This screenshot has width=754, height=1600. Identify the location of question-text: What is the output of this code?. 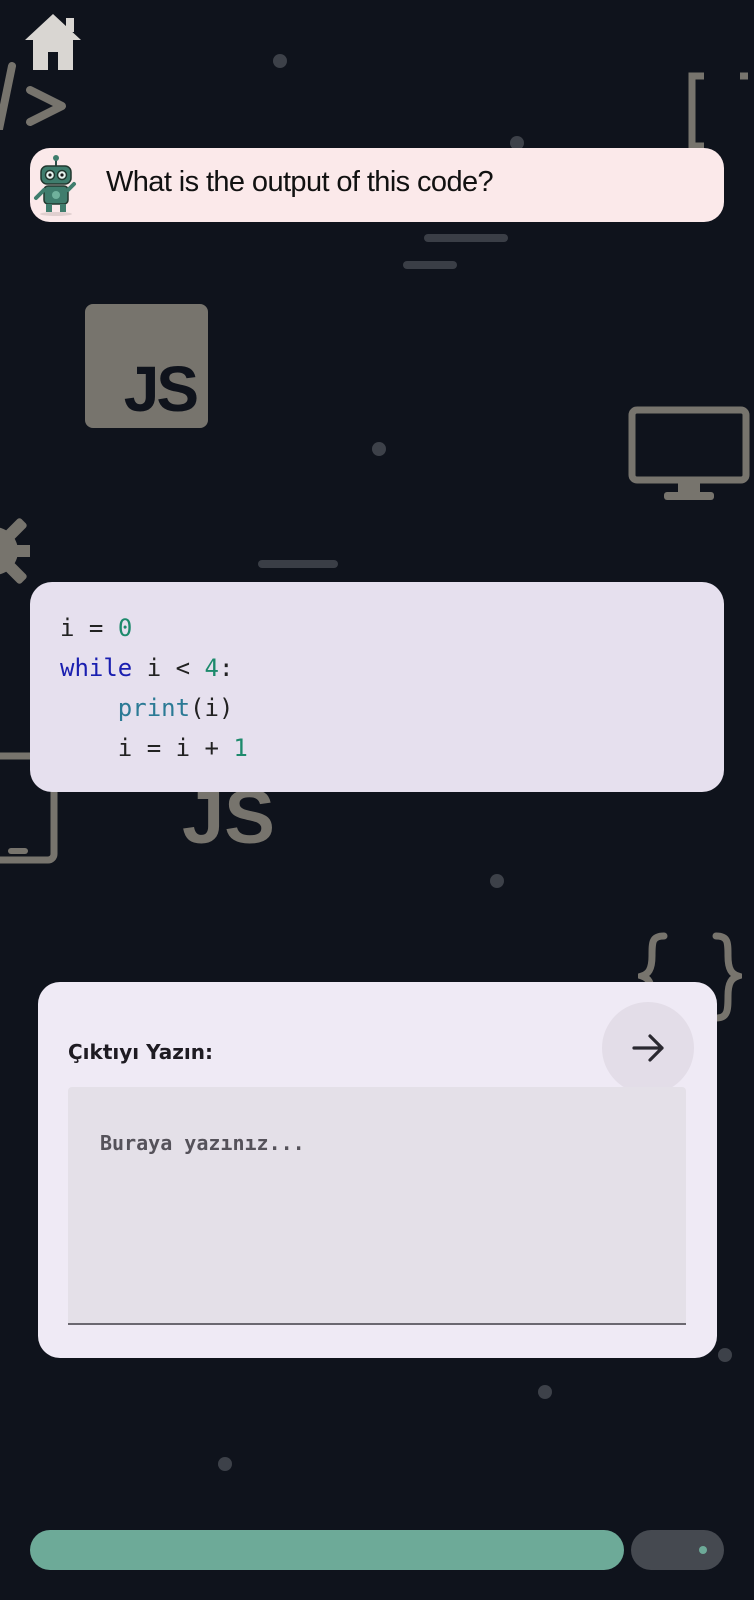
(300, 182).